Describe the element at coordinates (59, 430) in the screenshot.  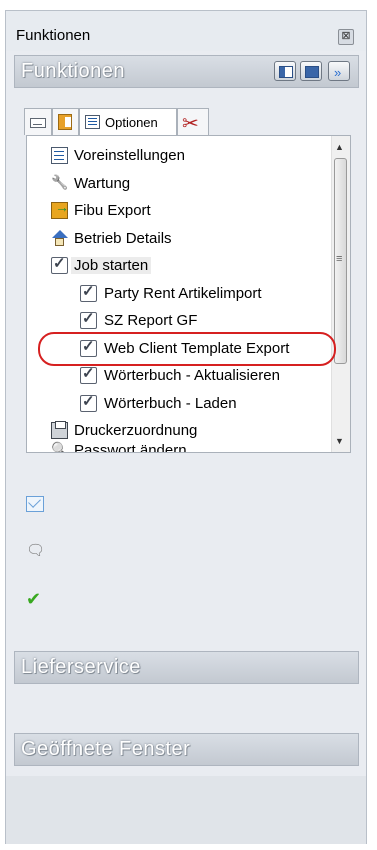
I see `printer-icon` at that location.